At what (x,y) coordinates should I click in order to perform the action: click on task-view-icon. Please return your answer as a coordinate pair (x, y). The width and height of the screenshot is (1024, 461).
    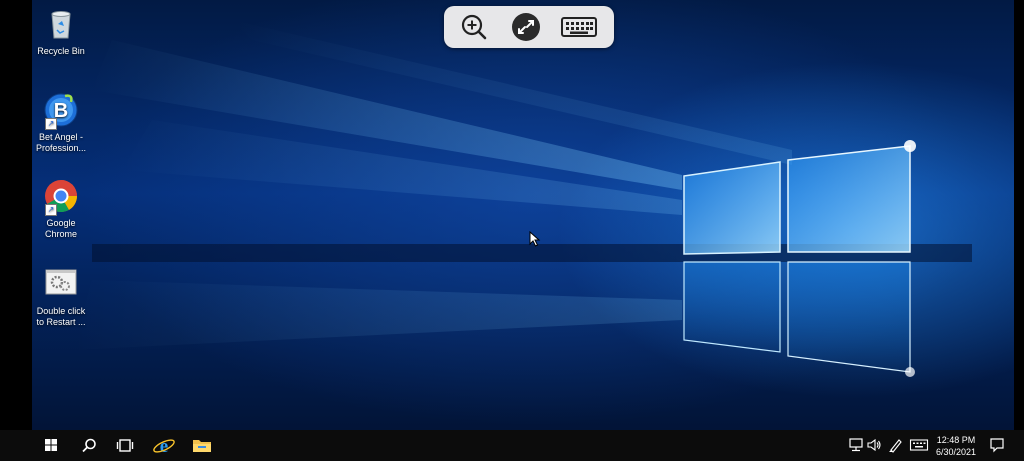
    Looking at the image, I should click on (125, 445).